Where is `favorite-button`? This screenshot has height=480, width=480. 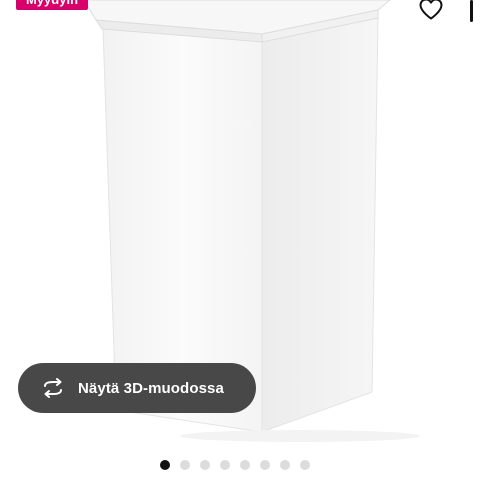 favorite-button is located at coordinates (431, 12).